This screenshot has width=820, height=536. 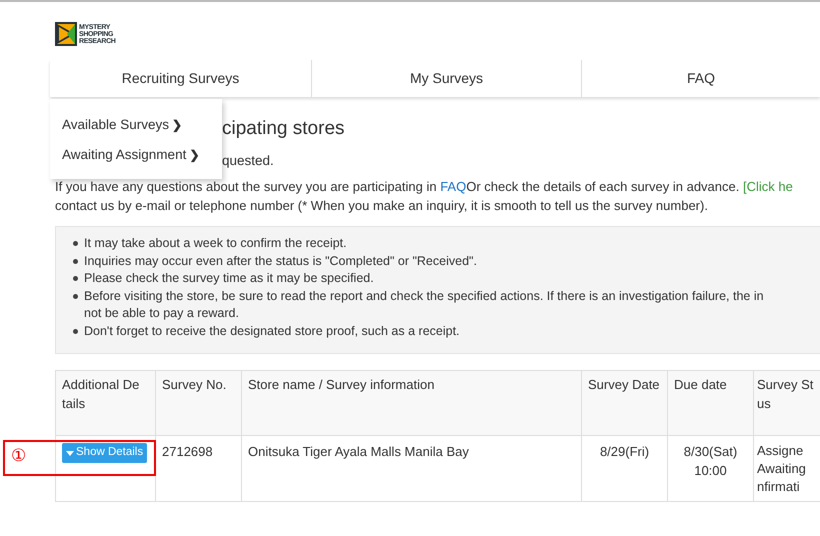 What do you see at coordinates (181, 78) in the screenshot?
I see `nav-tab: Recruiting Surveys` at bounding box center [181, 78].